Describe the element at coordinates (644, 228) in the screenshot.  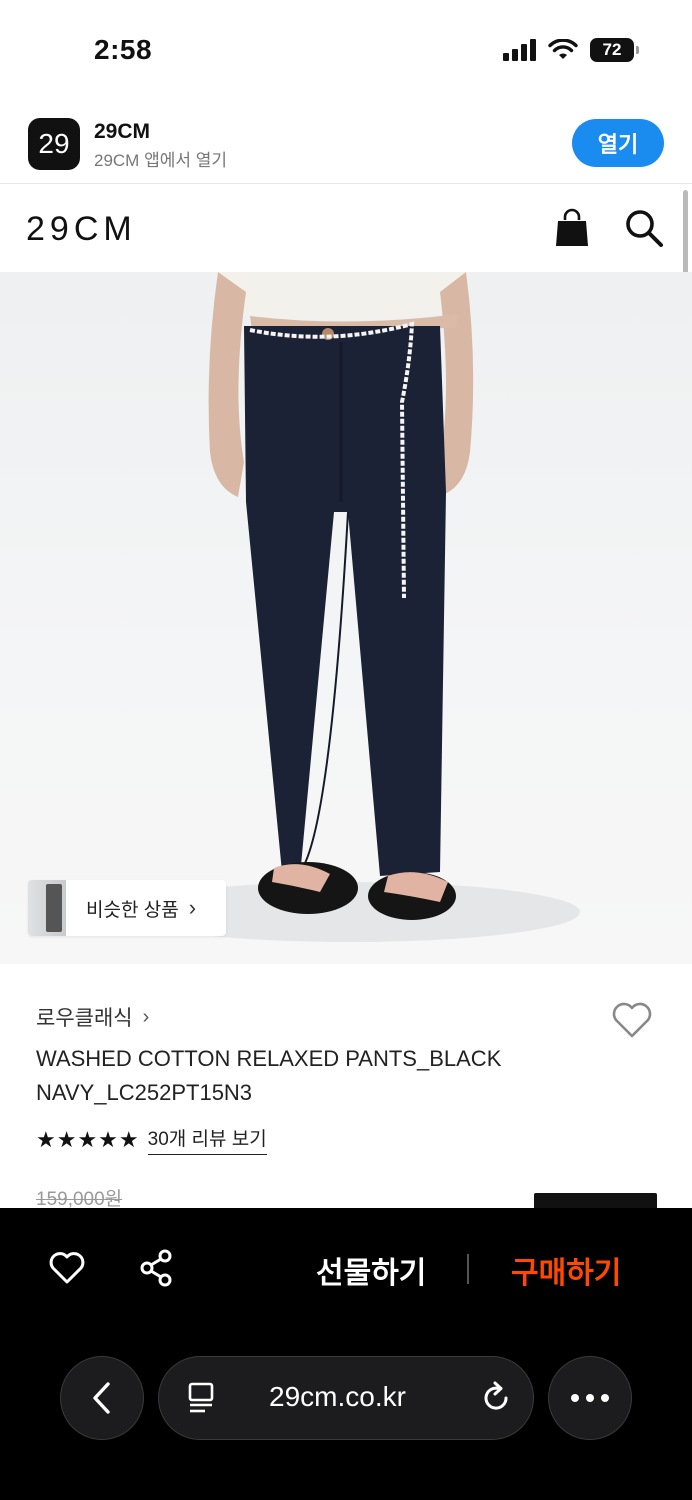
I see `search-icon` at that location.